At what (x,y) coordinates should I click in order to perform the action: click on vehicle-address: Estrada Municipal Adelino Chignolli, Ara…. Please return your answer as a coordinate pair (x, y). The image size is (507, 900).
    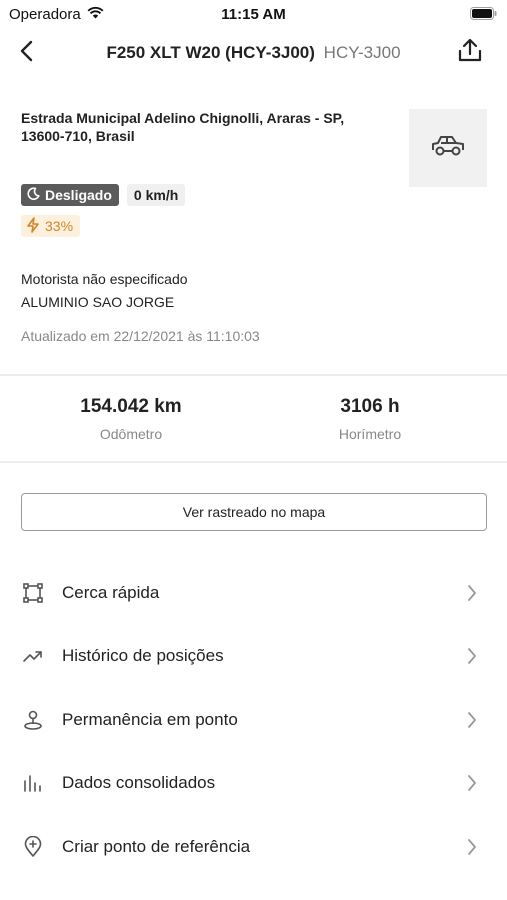
    Looking at the image, I should click on (183, 127).